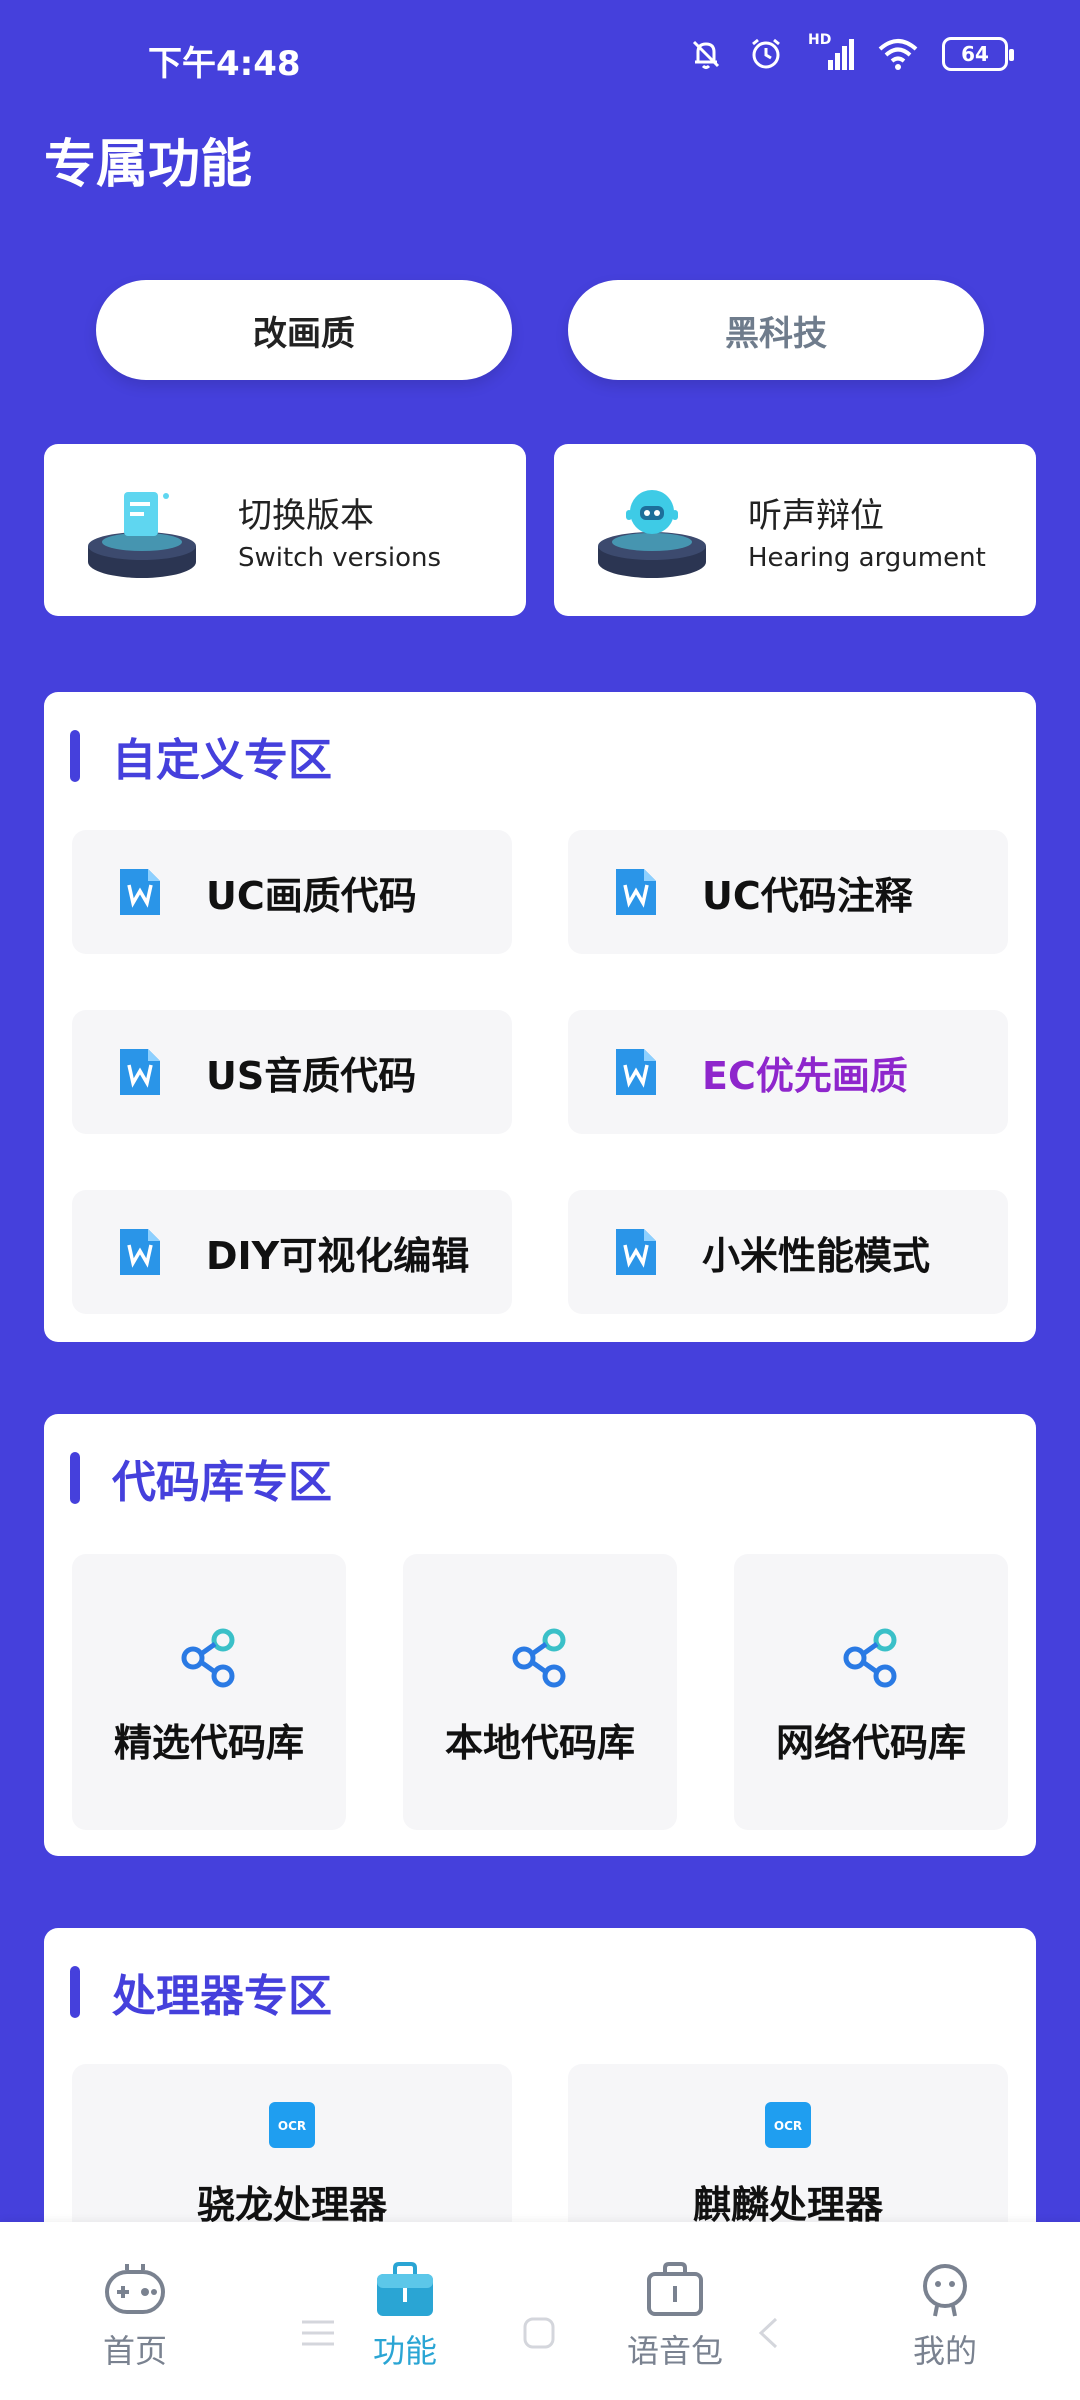 Image resolution: width=1080 pixels, height=2400 pixels. Describe the element at coordinates (224, 64) in the screenshot. I see `status-time: 下午4:48` at that location.